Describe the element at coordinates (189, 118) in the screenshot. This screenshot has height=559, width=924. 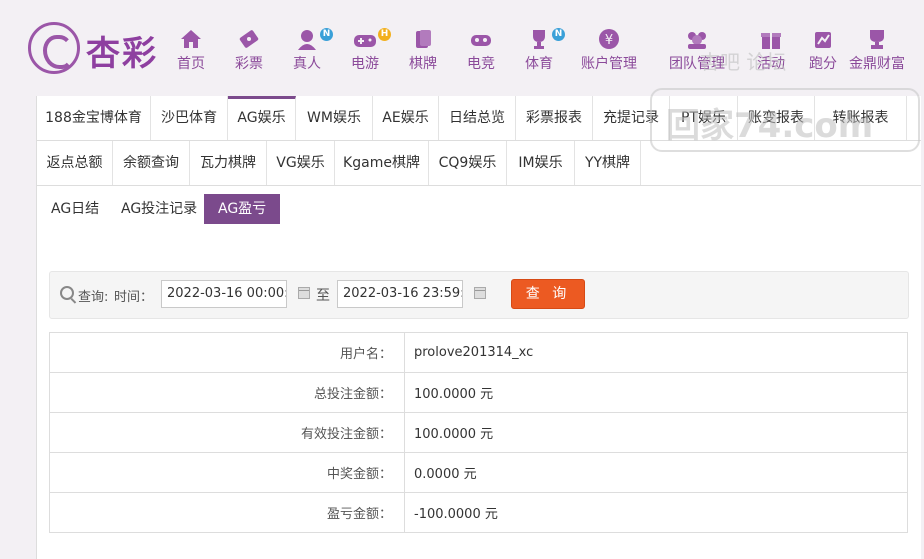
I see `tab-saba-sports: 沙巴体育` at that location.